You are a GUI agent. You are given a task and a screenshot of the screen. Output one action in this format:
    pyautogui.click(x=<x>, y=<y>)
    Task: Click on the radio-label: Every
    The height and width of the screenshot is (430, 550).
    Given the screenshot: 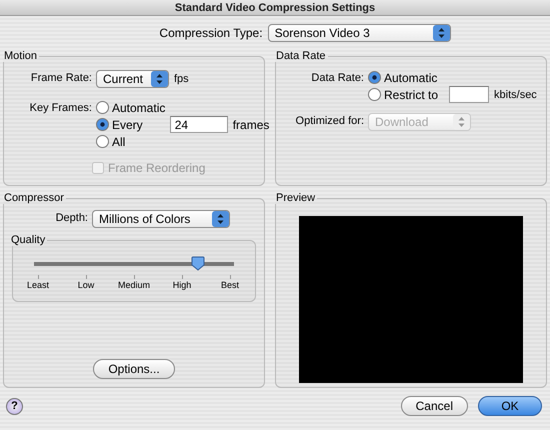 What is the action you would take?
    pyautogui.click(x=127, y=125)
    